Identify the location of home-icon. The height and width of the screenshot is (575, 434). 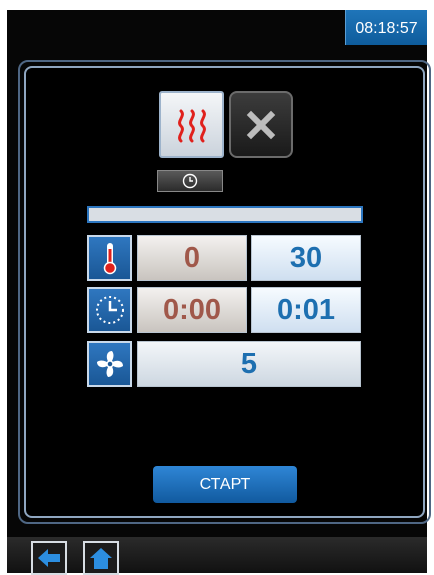
(101, 558).